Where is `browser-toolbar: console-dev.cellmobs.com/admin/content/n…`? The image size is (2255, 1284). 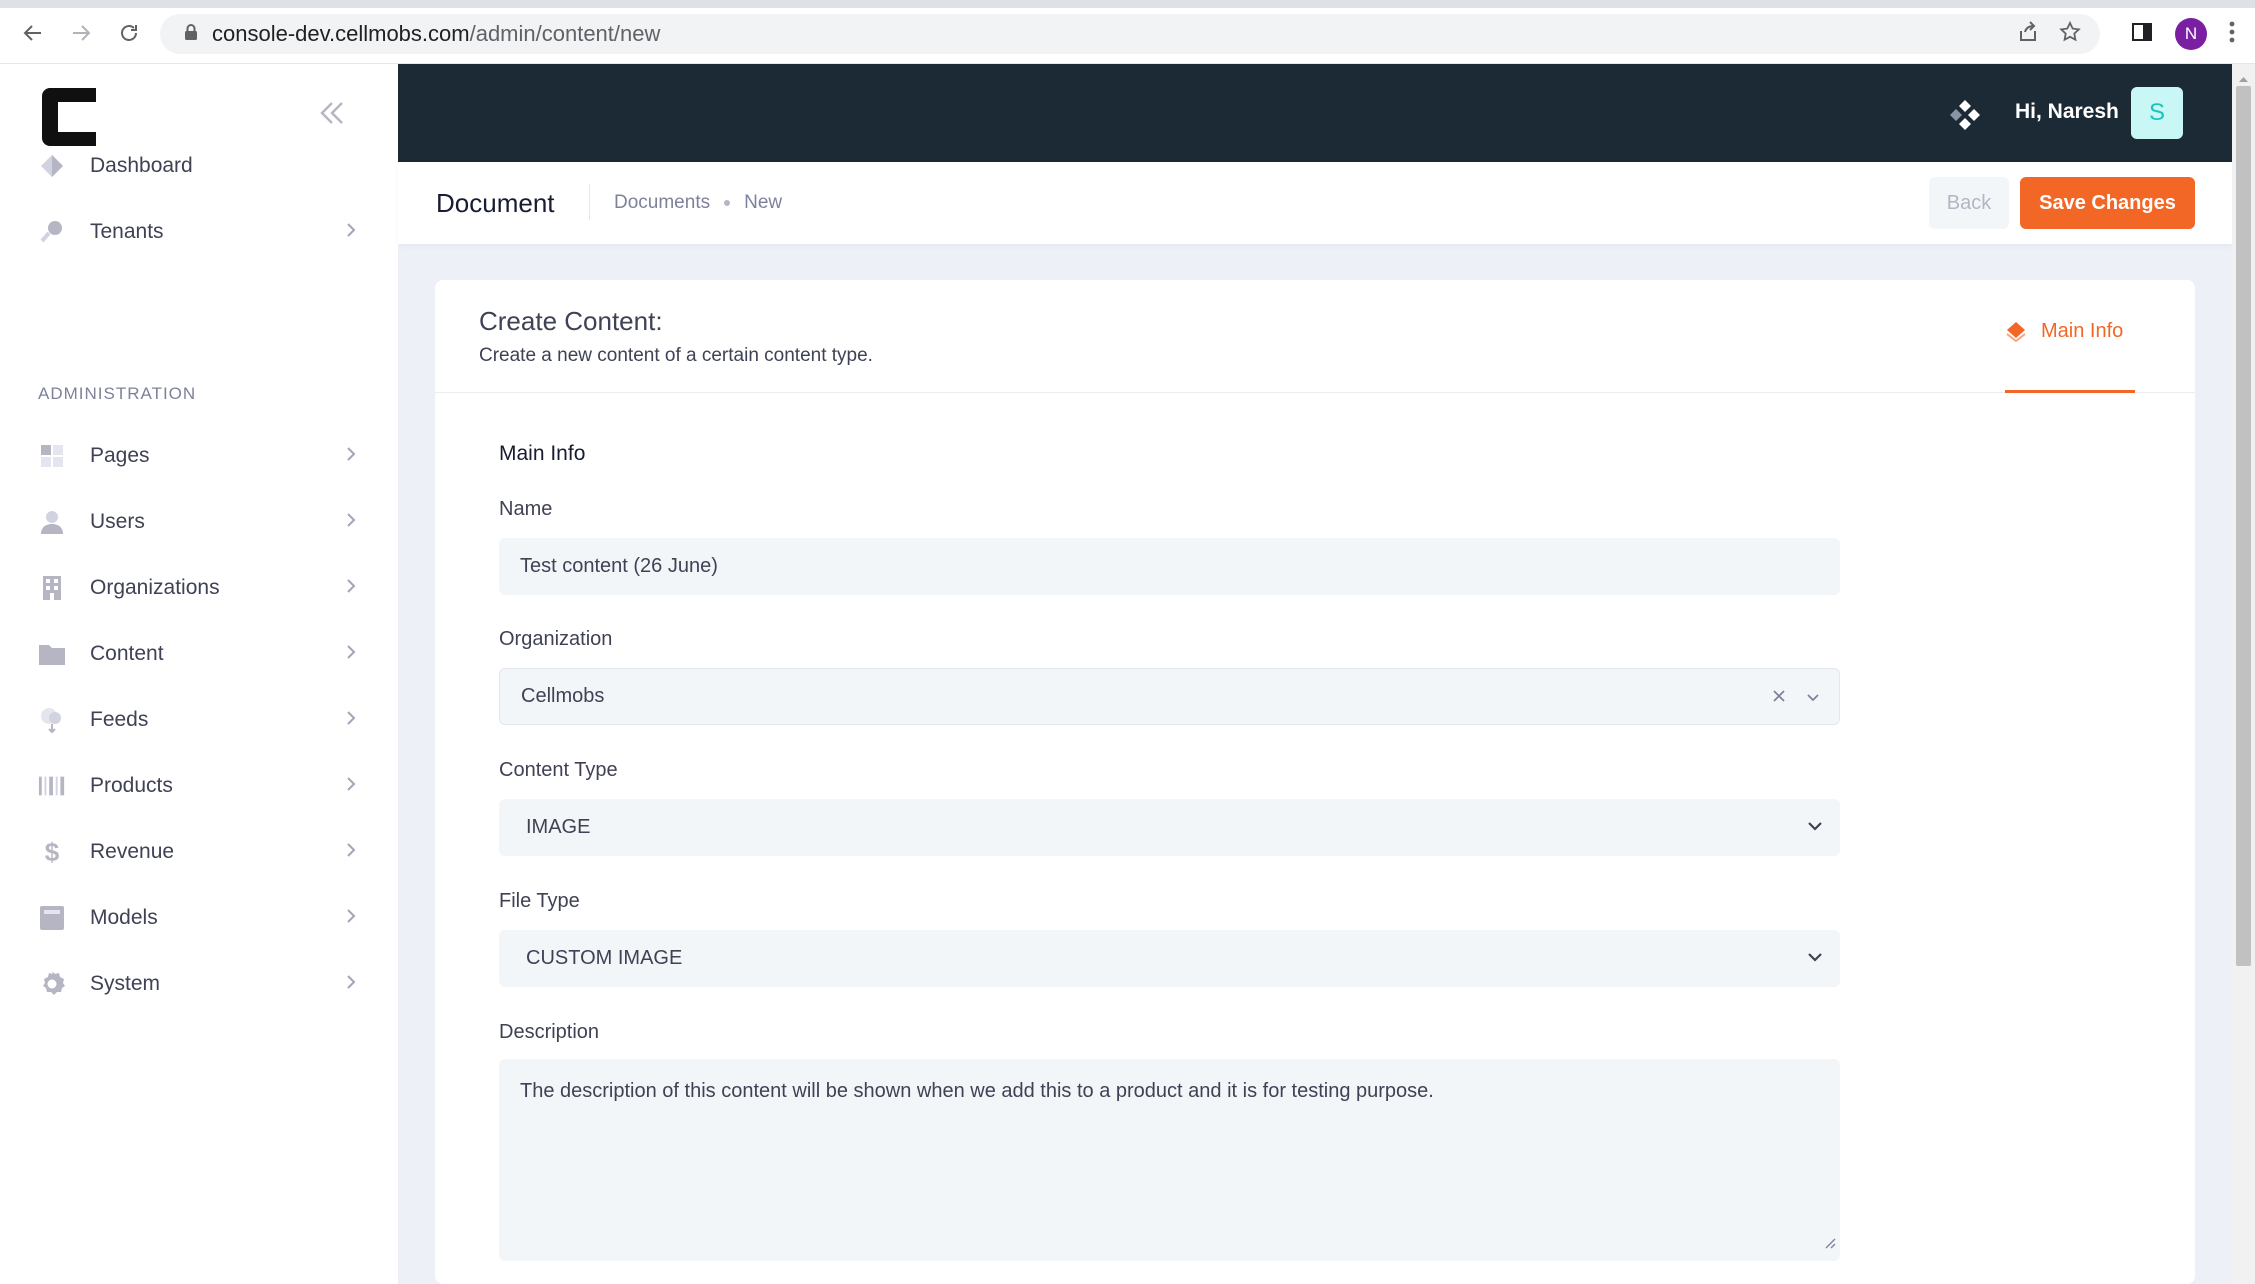
browser-toolbar: console-dev.cellmobs.com/admin/content/n… is located at coordinates (1127, 32).